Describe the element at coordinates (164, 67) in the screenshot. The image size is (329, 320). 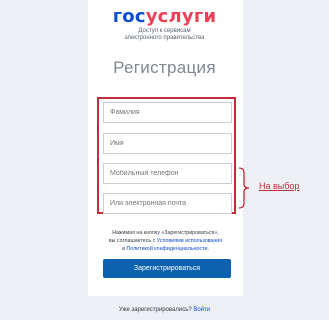
I see `page-title: Регистрация` at that location.